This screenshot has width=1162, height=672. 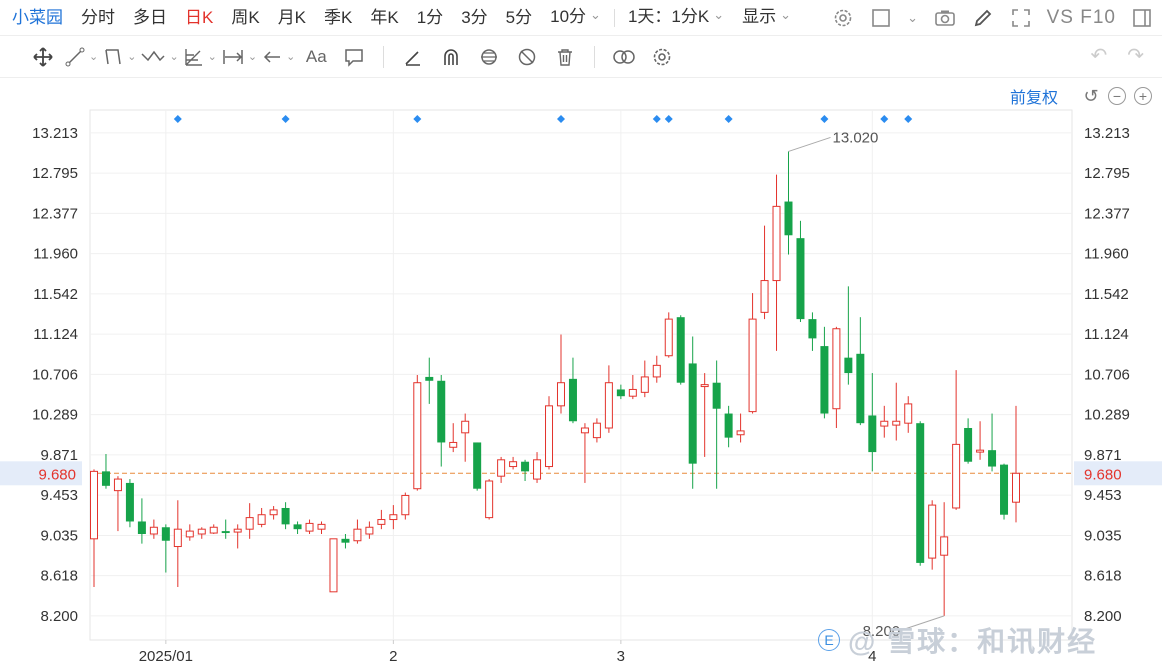 I want to click on y-tick-label-right: 10.289, so click(x=1107, y=415).